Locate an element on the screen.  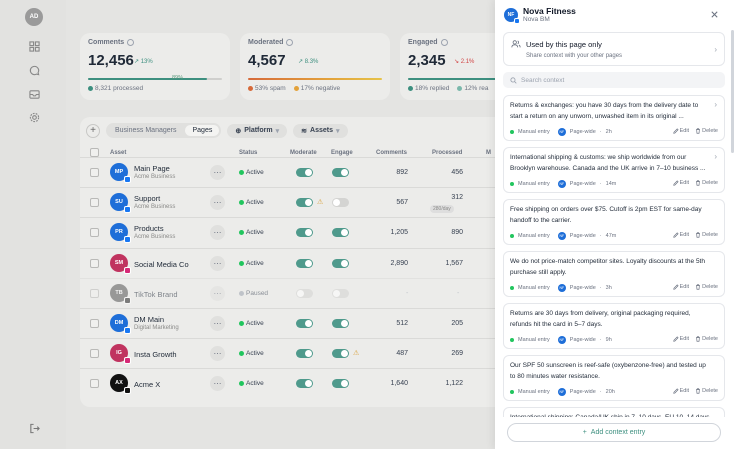
stat-delta: ↗ 13% is located at coordinates (143, 62).